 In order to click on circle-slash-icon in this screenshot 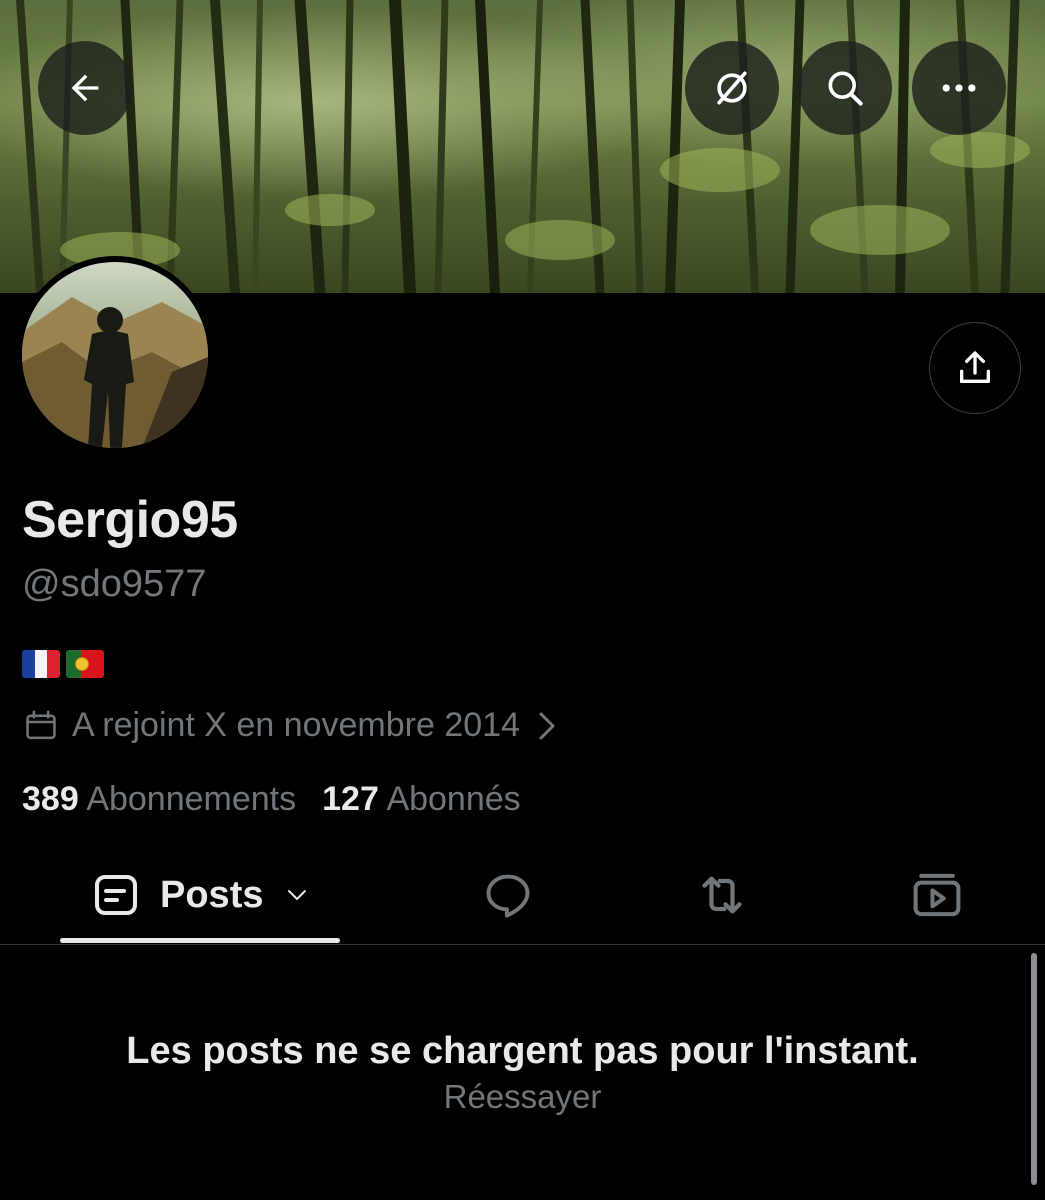, I will do `click(732, 88)`.